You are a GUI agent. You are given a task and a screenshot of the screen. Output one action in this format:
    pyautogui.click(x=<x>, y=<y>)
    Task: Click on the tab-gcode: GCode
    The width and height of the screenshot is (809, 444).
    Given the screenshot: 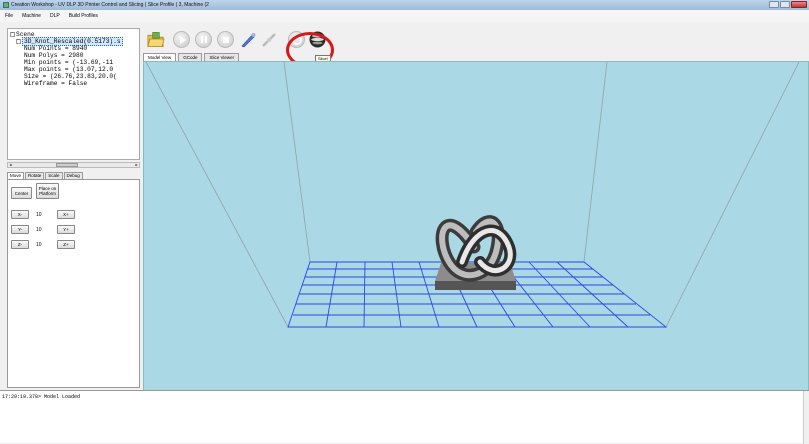 What is the action you would take?
    pyautogui.click(x=190, y=57)
    